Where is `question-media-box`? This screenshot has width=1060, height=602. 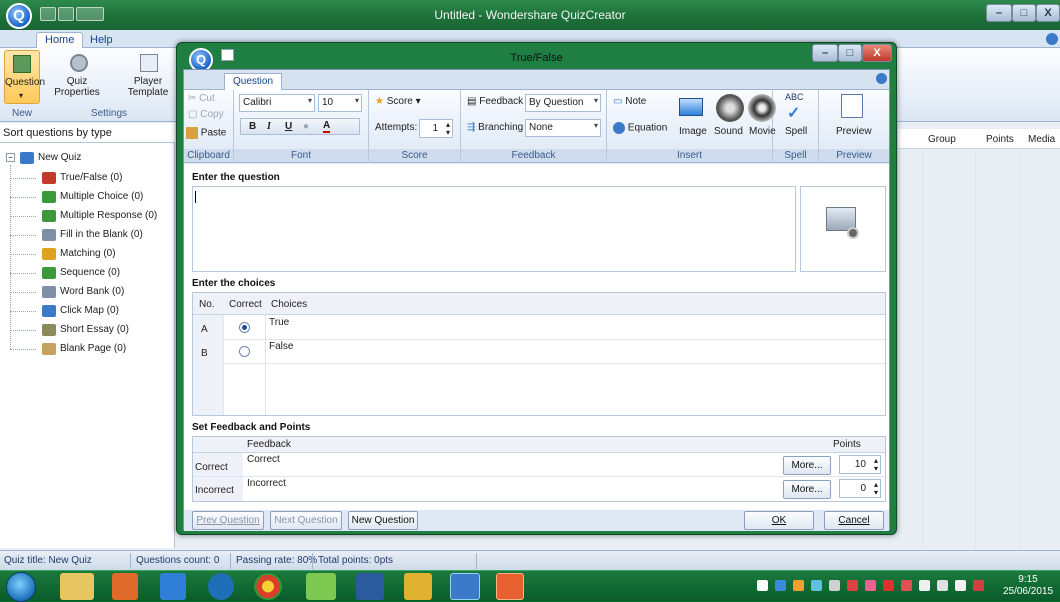 question-media-box is located at coordinates (843, 229).